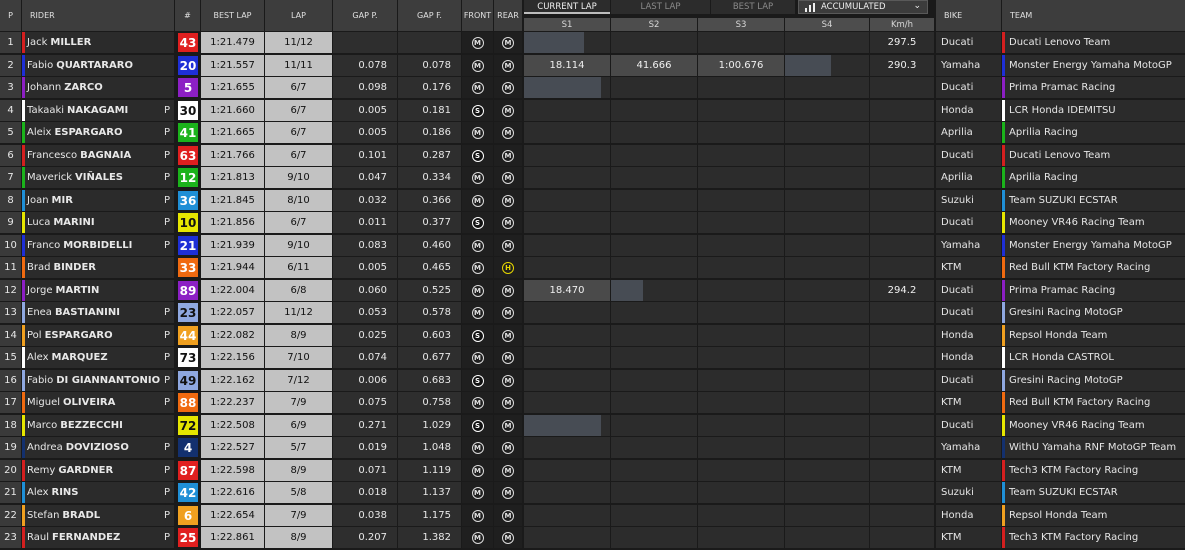 The height and width of the screenshot is (550, 1185). I want to click on column-header-rear: REAR, so click(508, 15).